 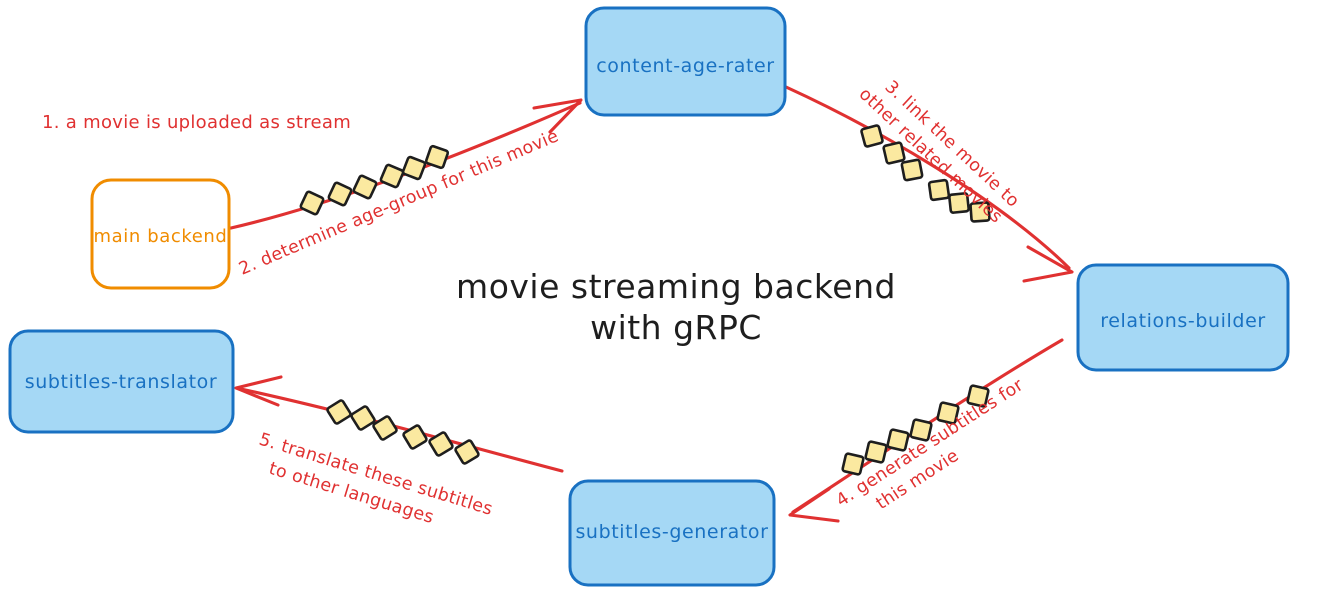 What do you see at coordinates (1183, 321) in the screenshot?
I see `node-relations-builder-label: relations-builder` at bounding box center [1183, 321].